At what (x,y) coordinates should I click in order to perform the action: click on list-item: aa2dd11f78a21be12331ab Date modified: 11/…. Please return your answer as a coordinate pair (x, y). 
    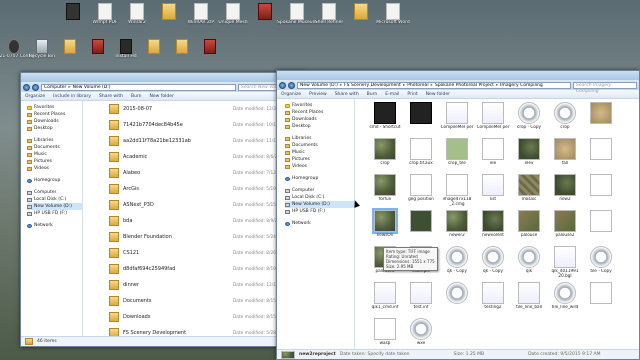
    Looking at the image, I should click on (206, 141).